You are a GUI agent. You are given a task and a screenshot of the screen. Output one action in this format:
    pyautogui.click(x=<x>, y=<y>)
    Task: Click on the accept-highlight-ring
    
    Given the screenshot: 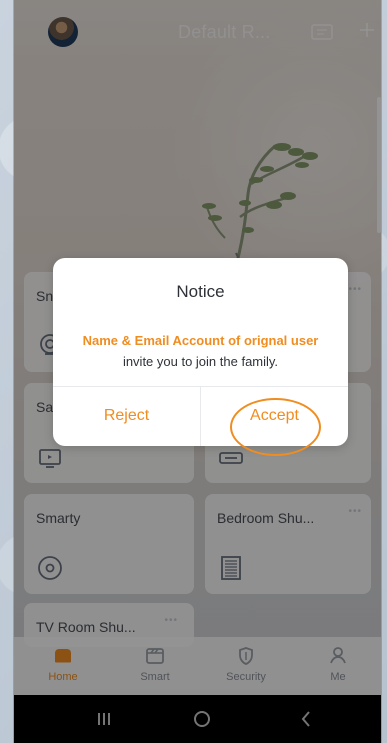 What is the action you would take?
    pyautogui.click(x=275, y=427)
    